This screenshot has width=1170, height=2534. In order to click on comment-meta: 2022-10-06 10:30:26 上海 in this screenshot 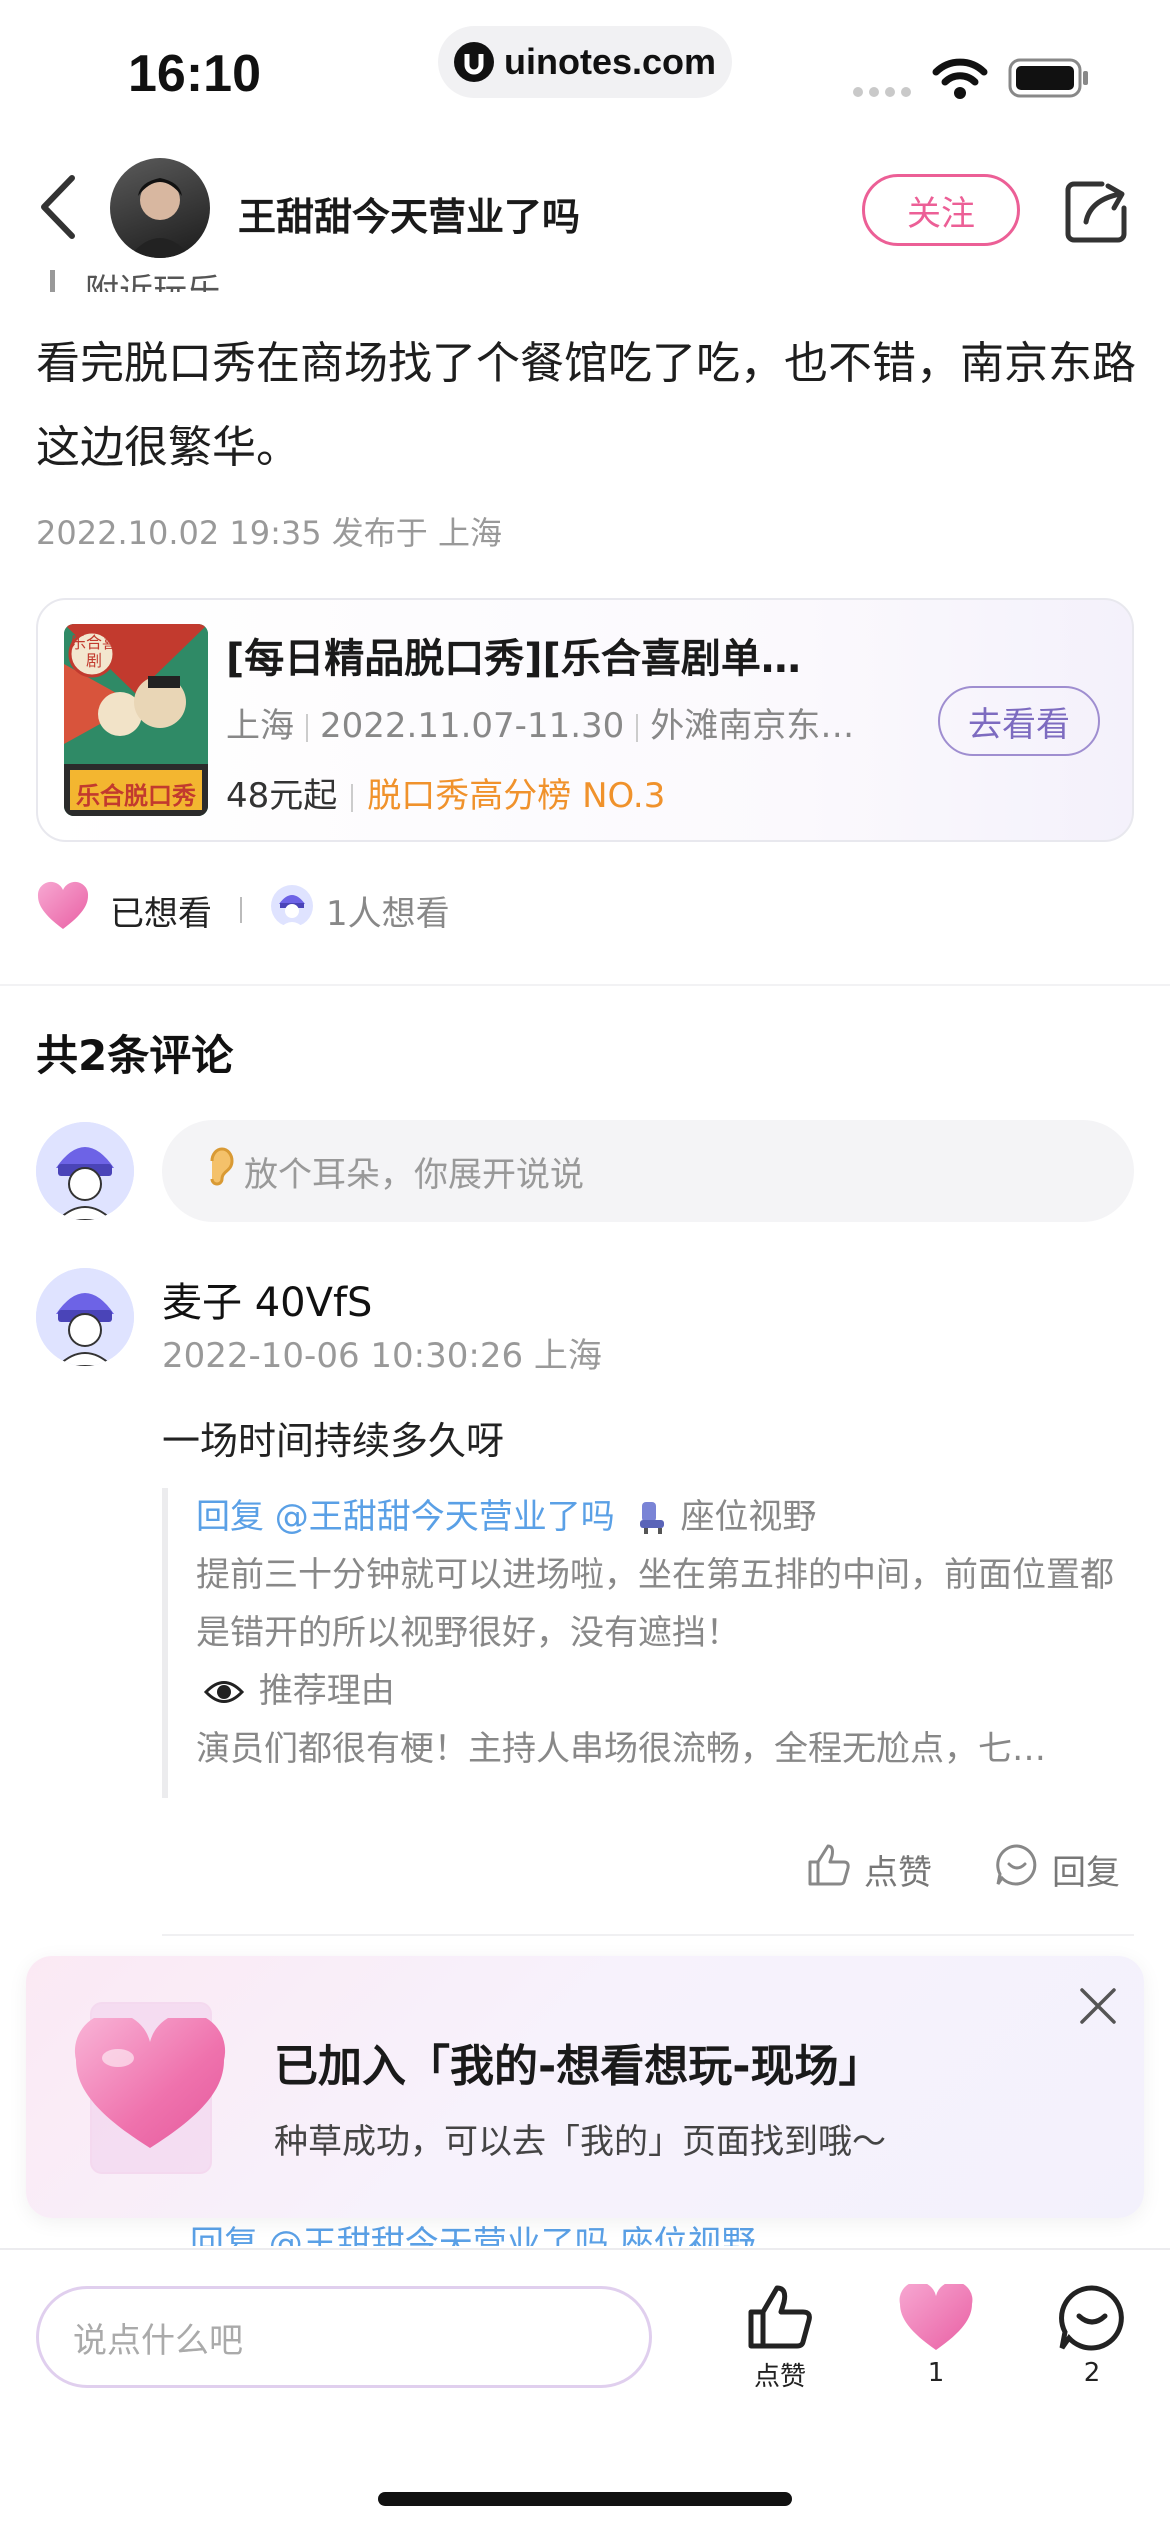, I will do `click(382, 1356)`.